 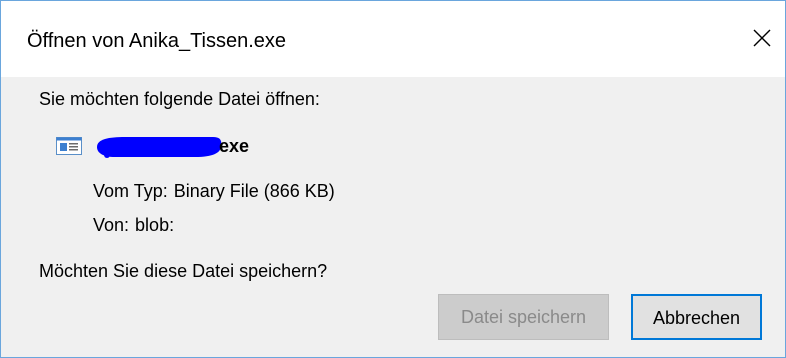 I want to click on executable-file-icon, so click(x=69, y=146).